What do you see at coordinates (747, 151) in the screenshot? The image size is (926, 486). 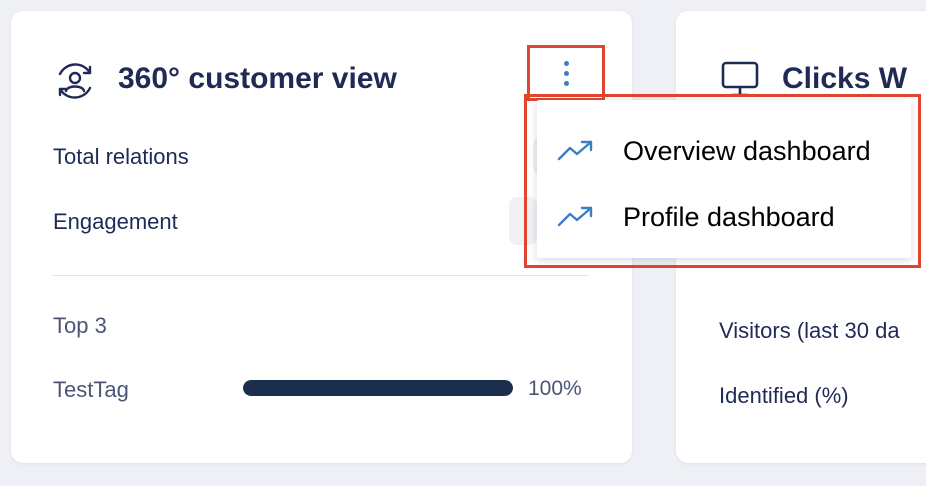 I see `menu-item-label: Overview dashboard` at bounding box center [747, 151].